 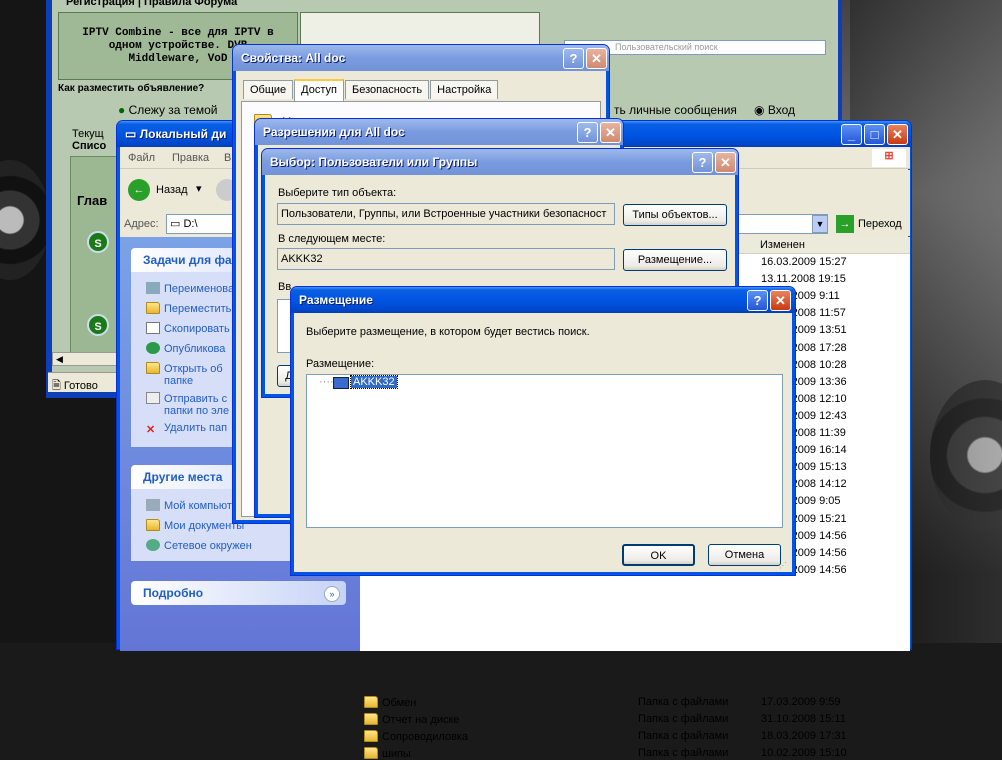 What do you see at coordinates (744, 555) in the screenshot?
I see `cancel-button: Отмена` at bounding box center [744, 555].